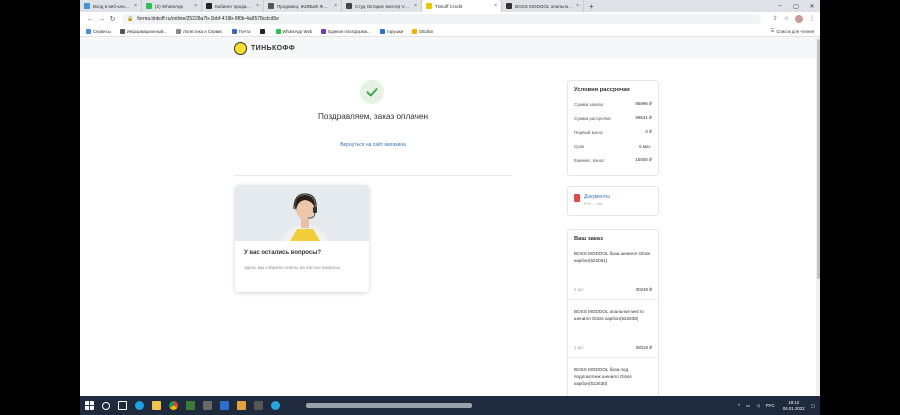  I want to click on browser-tab: Вход в веб-клиент Zimbra×, so click(111, 6).